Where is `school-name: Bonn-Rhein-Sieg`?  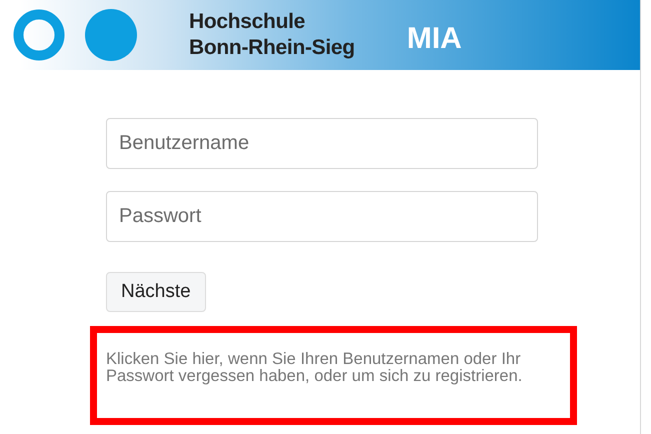
school-name: Bonn-Rhein-Sieg is located at coordinates (272, 48).